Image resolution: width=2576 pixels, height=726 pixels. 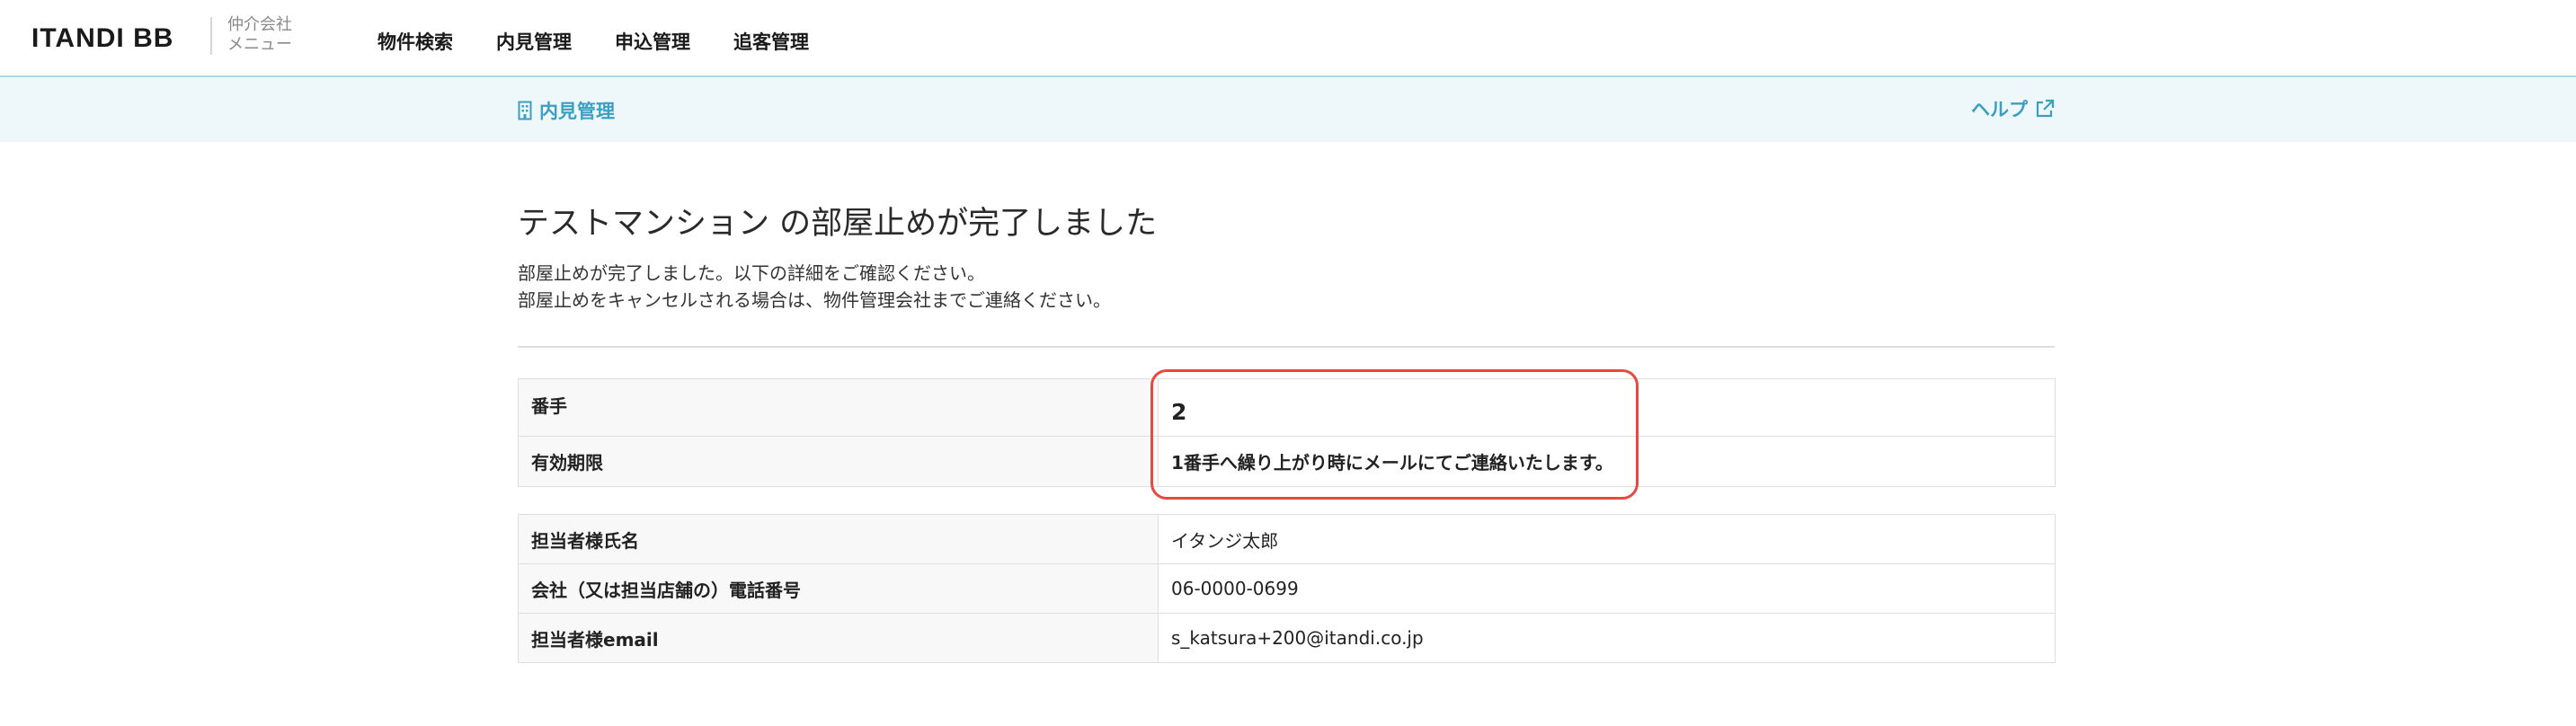 What do you see at coordinates (838, 407) in the screenshot?
I see `row-label-rank: 番手` at bounding box center [838, 407].